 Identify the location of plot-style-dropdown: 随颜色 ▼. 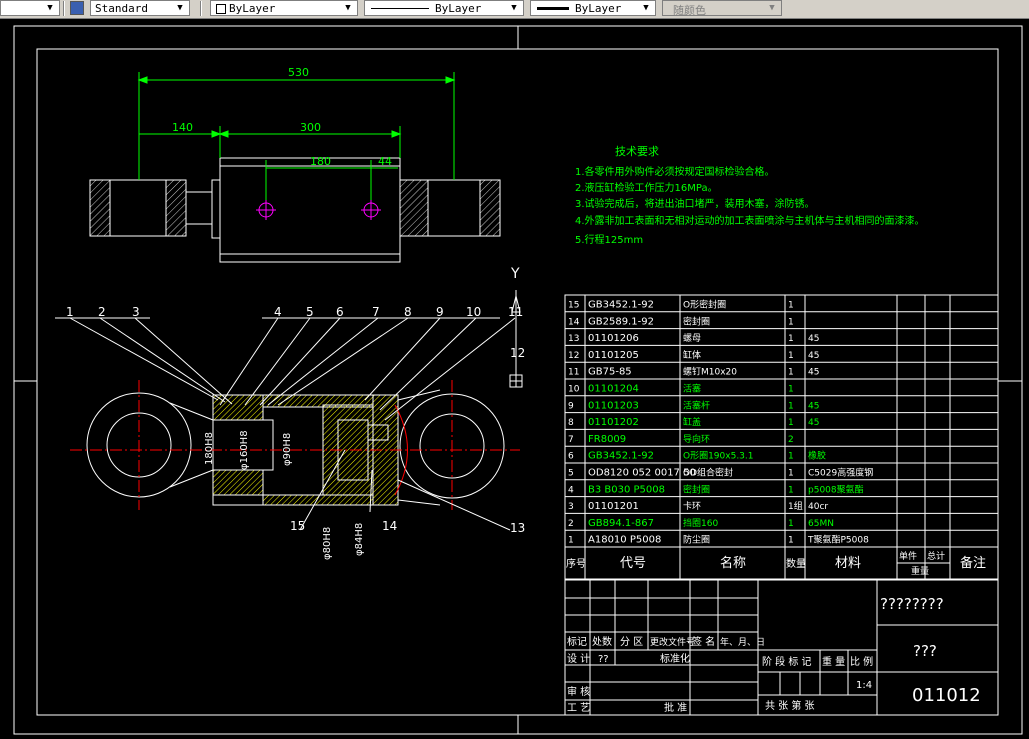
(722, 8).